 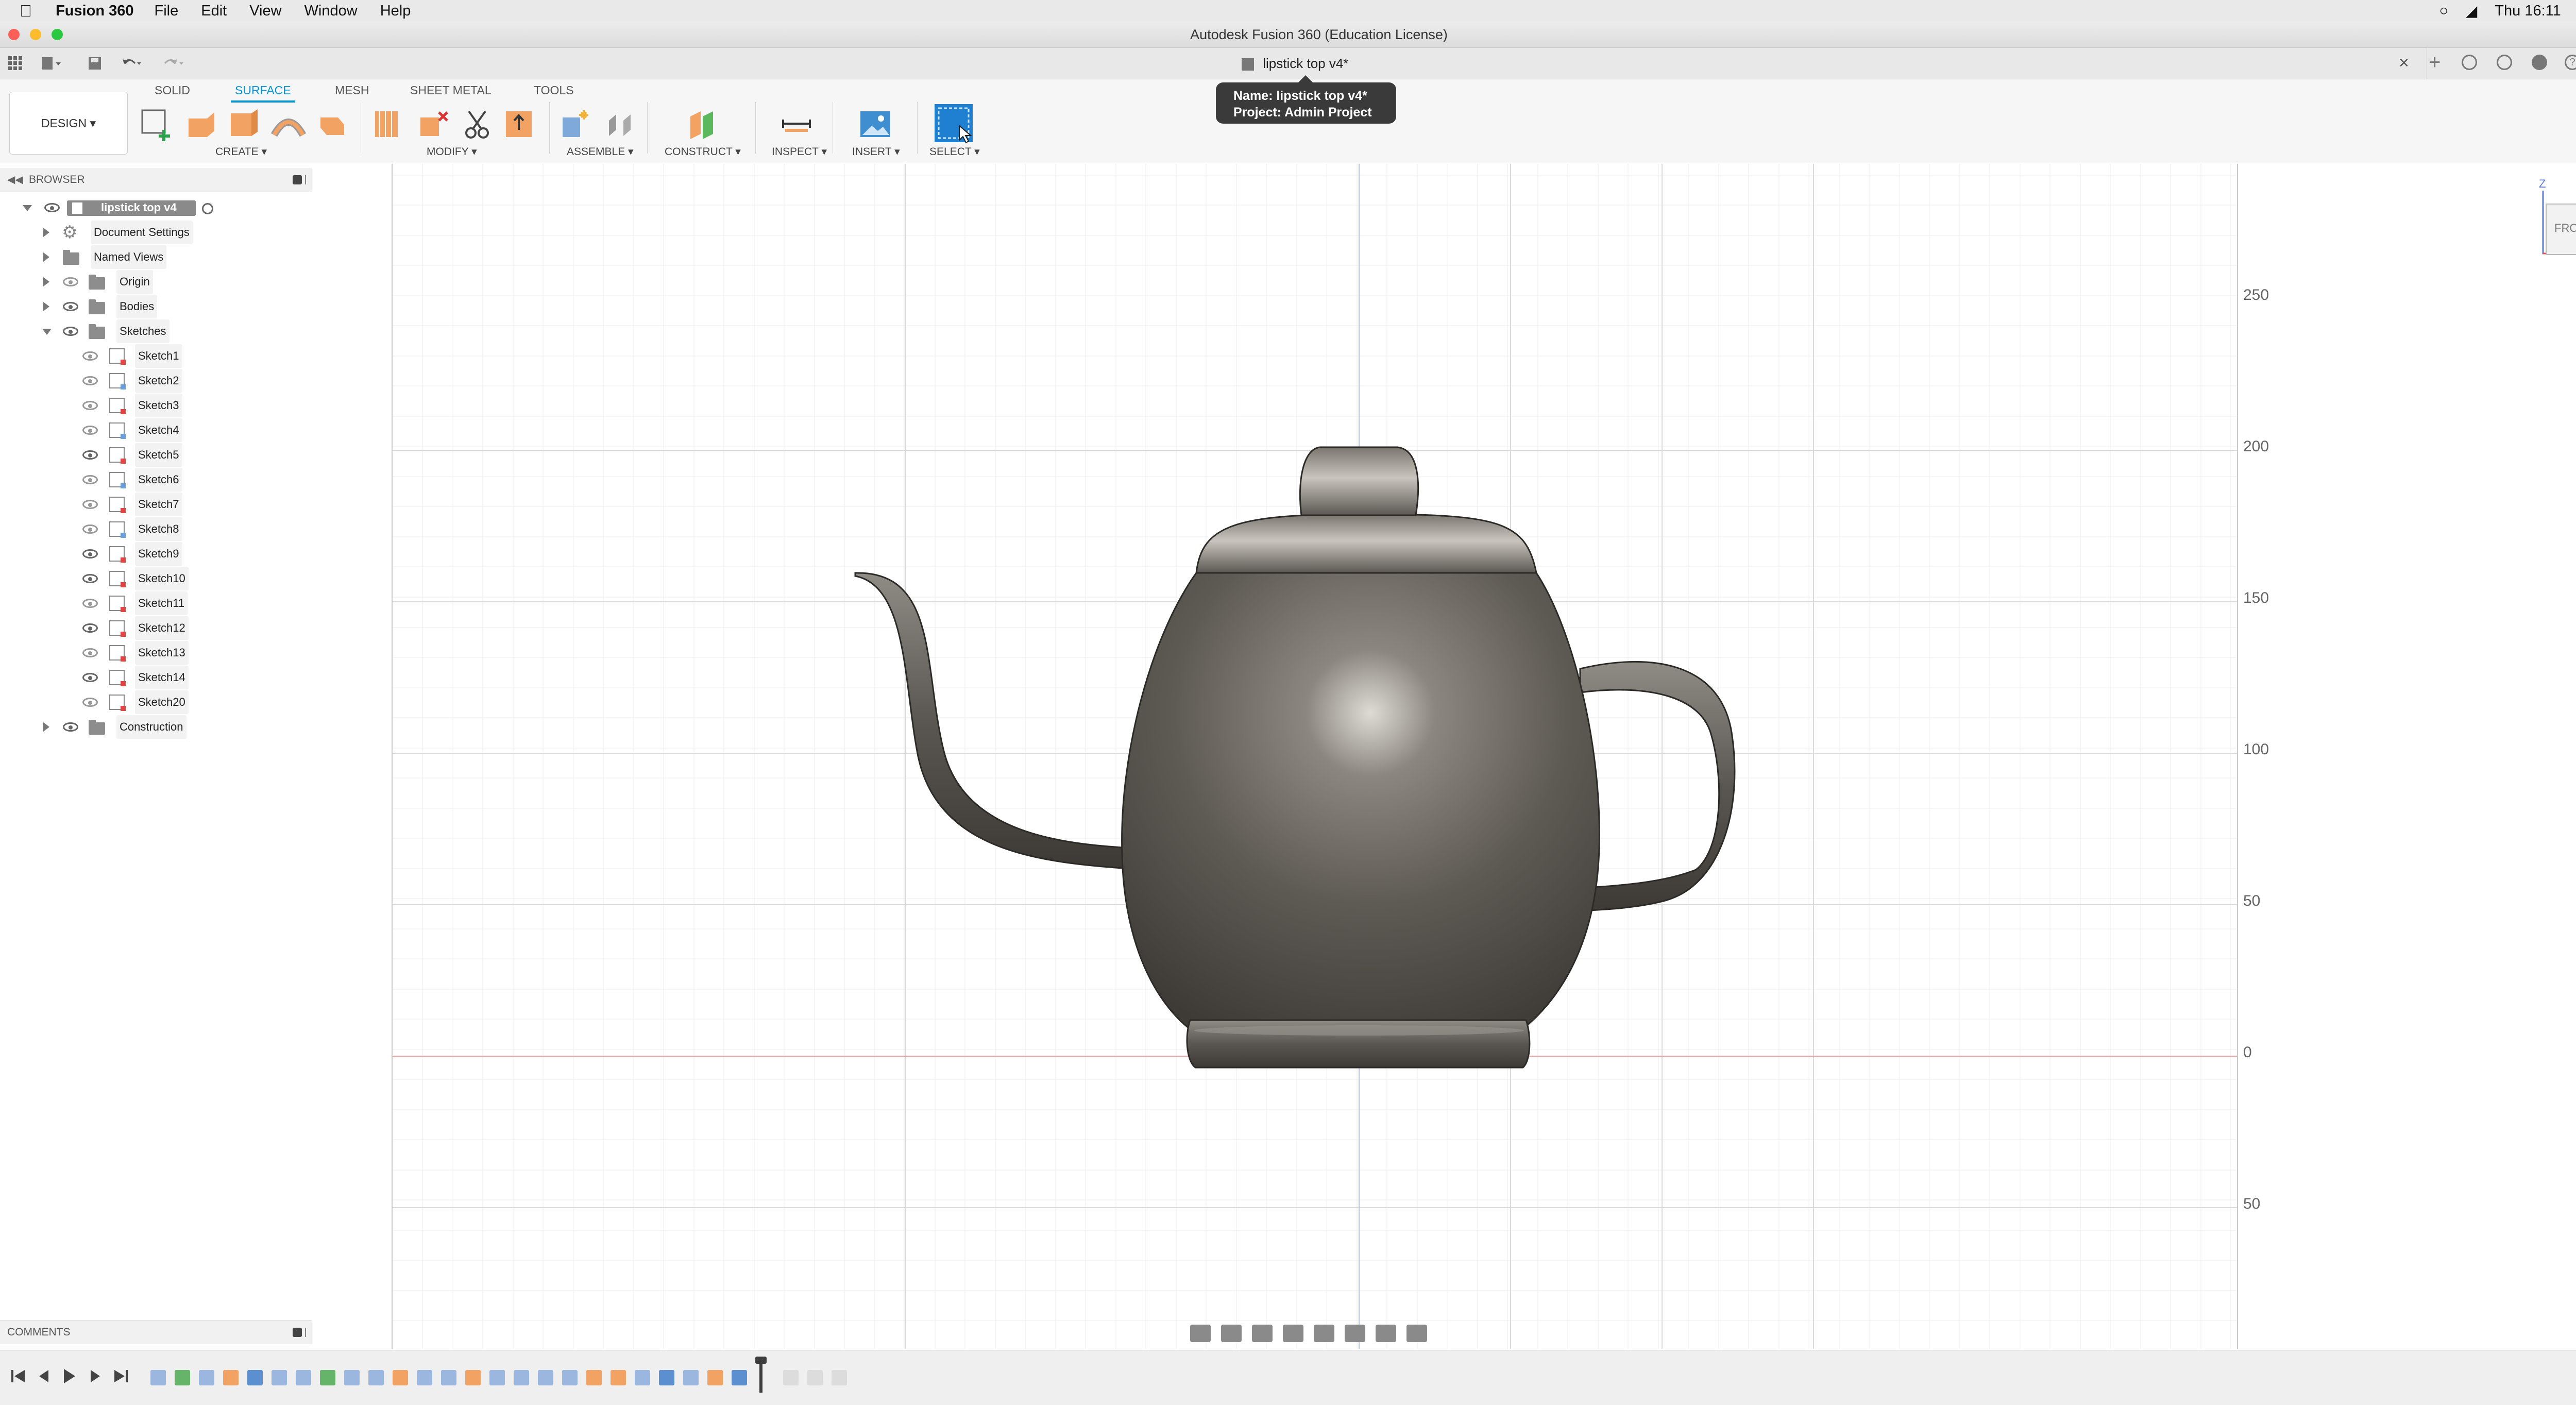 What do you see at coordinates (263, 93) in the screenshot?
I see `tab-surface: SURFACE` at bounding box center [263, 93].